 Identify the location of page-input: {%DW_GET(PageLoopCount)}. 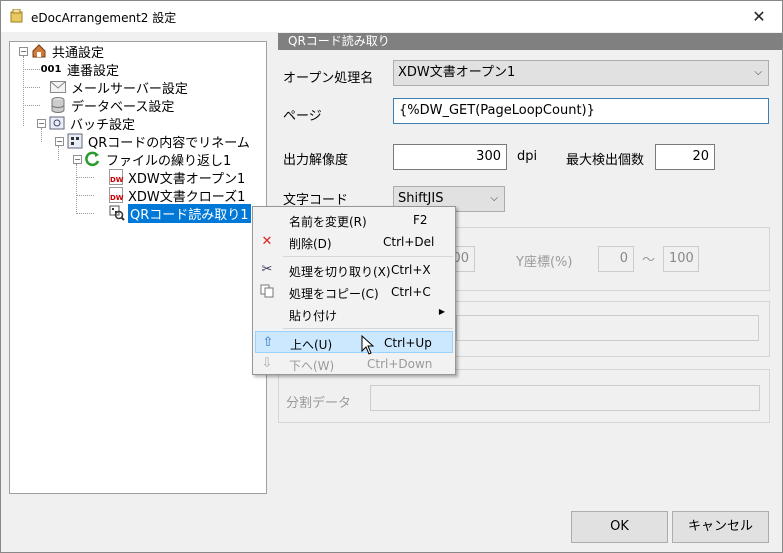
(581, 111).